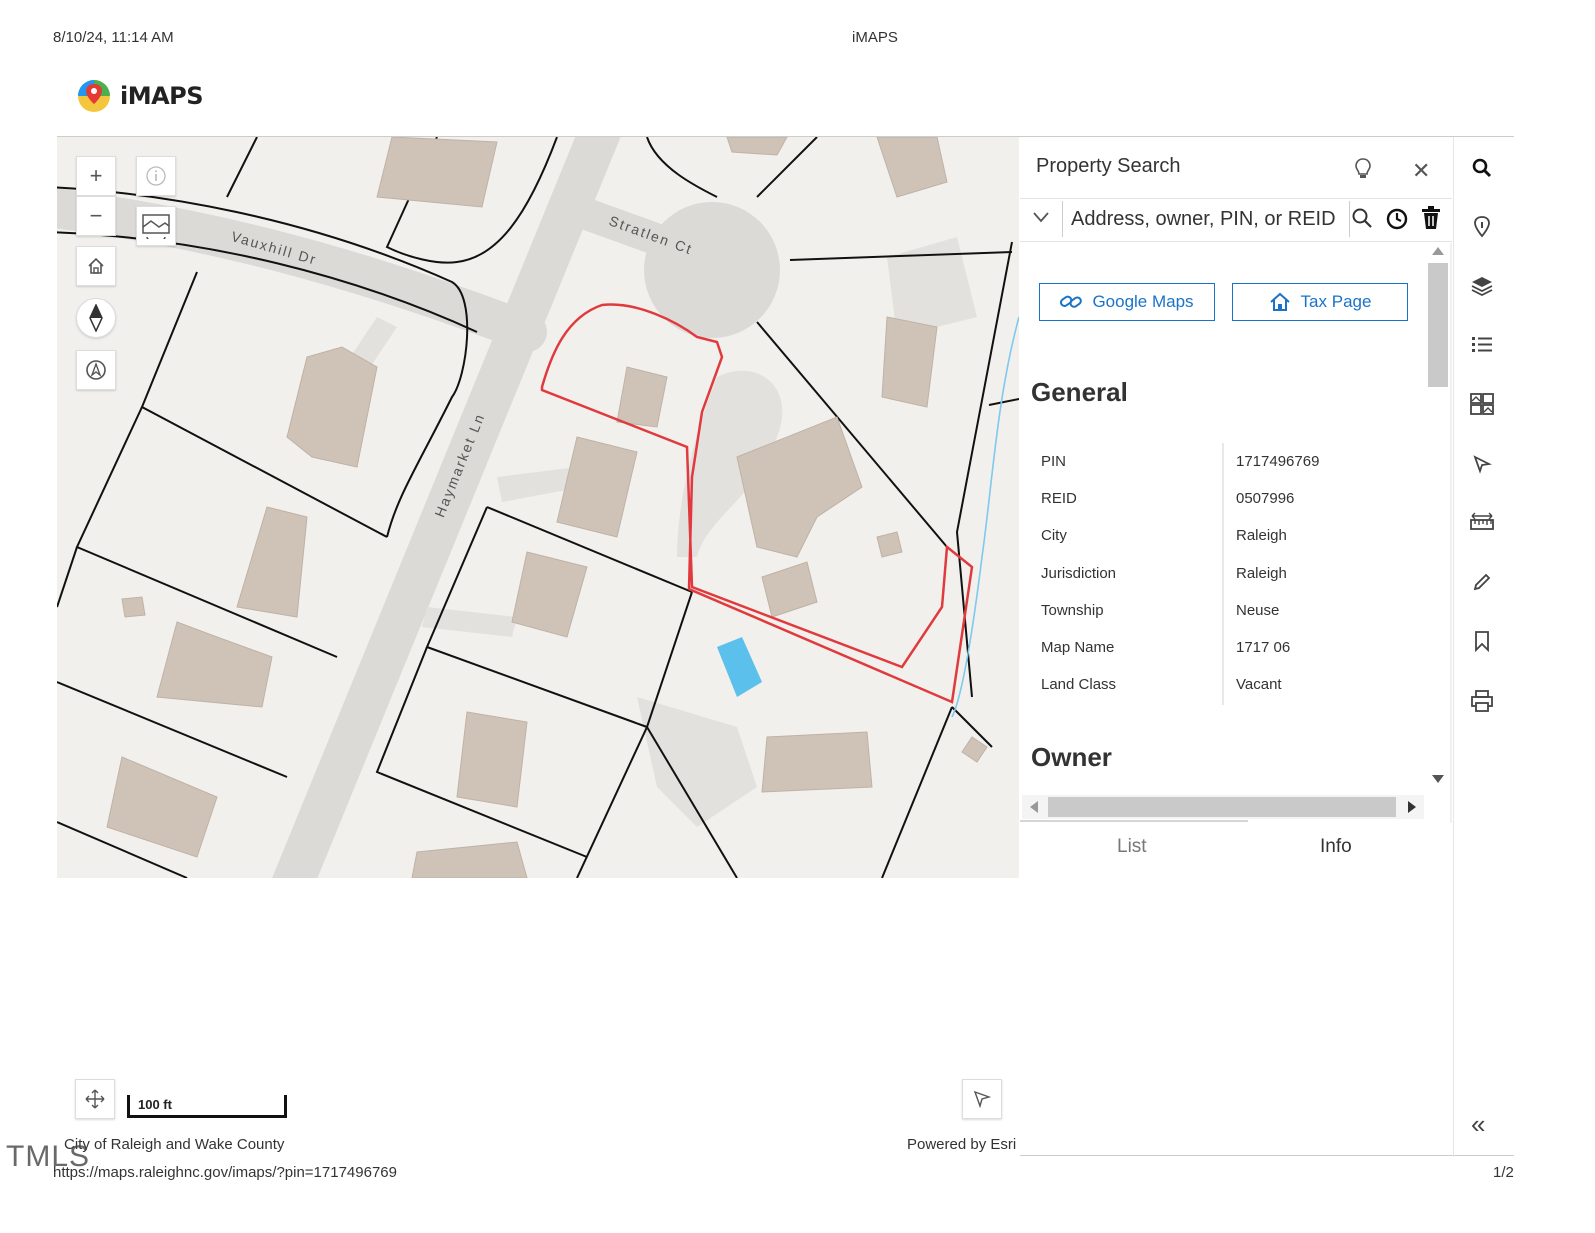 Image resolution: width=1595 pixels, height=1233 pixels. What do you see at coordinates (1503, 1172) in the screenshot?
I see `print-page-number: 1/2` at bounding box center [1503, 1172].